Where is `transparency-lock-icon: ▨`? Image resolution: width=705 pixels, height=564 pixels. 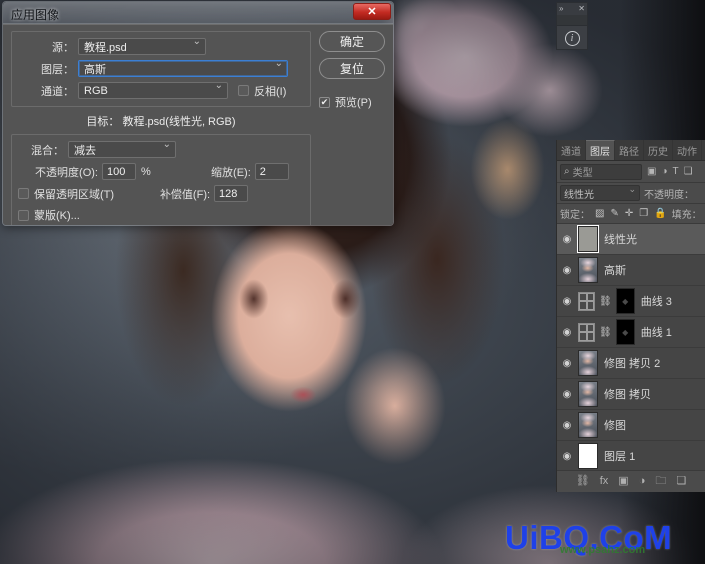 transparency-lock-icon: ▨ is located at coordinates (599, 213).